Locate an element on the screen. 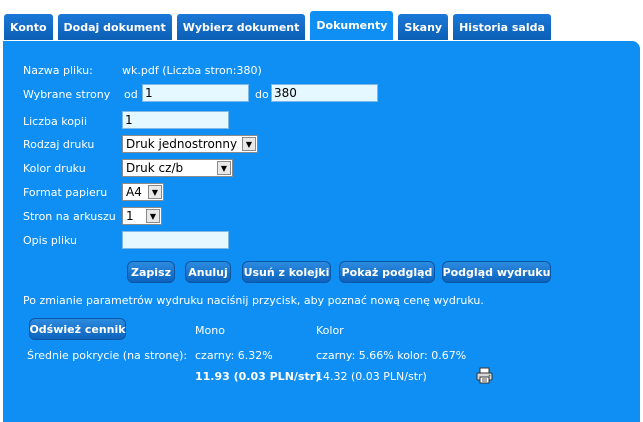  tab-konto: Konto is located at coordinates (28, 26).